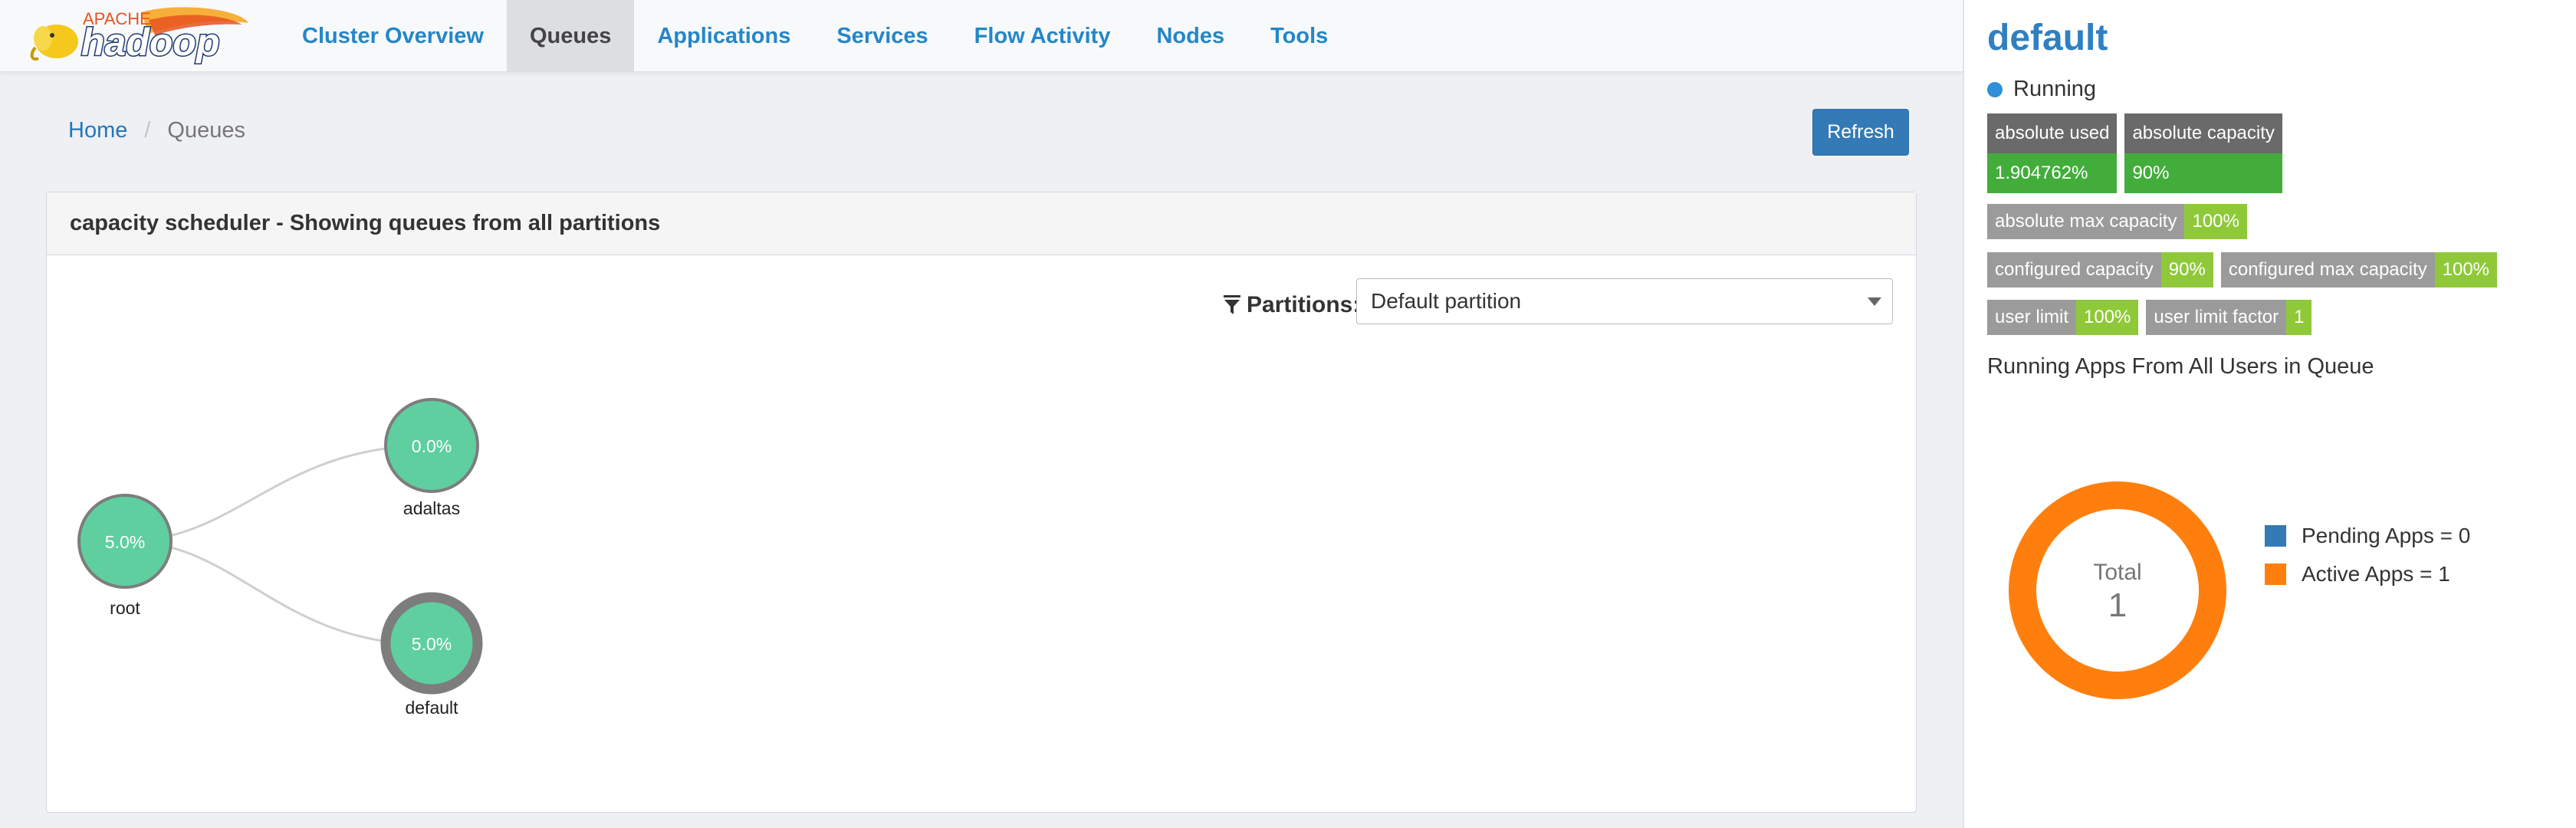 The image size is (2576, 828). I want to click on user-limit-factor-value: 1, so click(2299, 317).